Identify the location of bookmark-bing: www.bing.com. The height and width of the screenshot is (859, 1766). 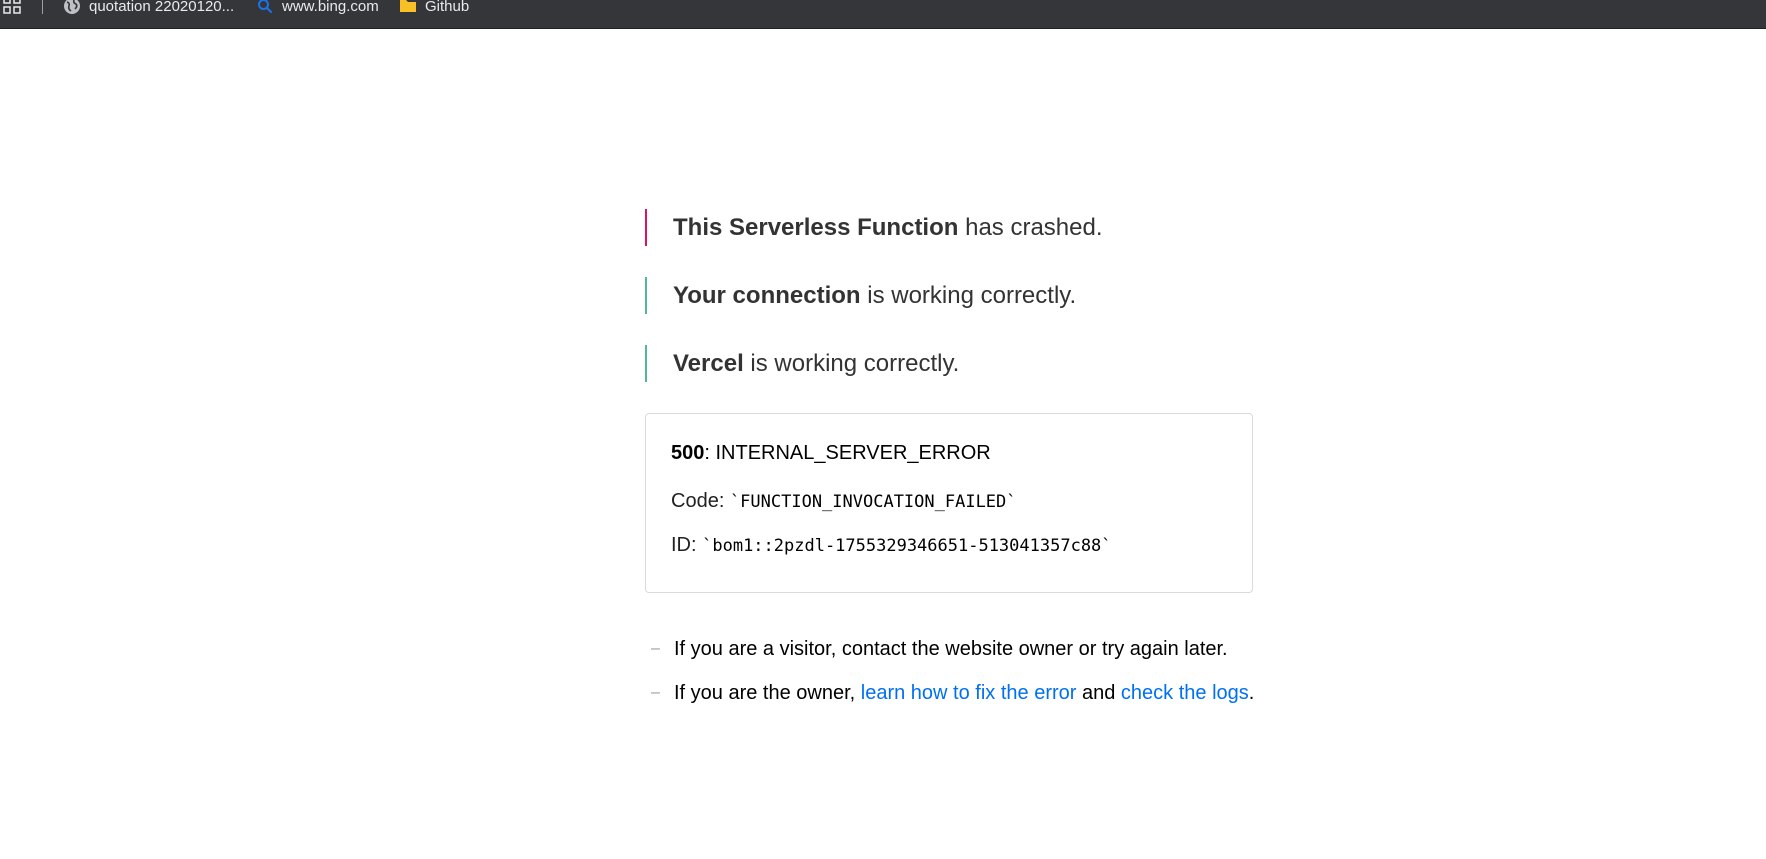
(317, 8).